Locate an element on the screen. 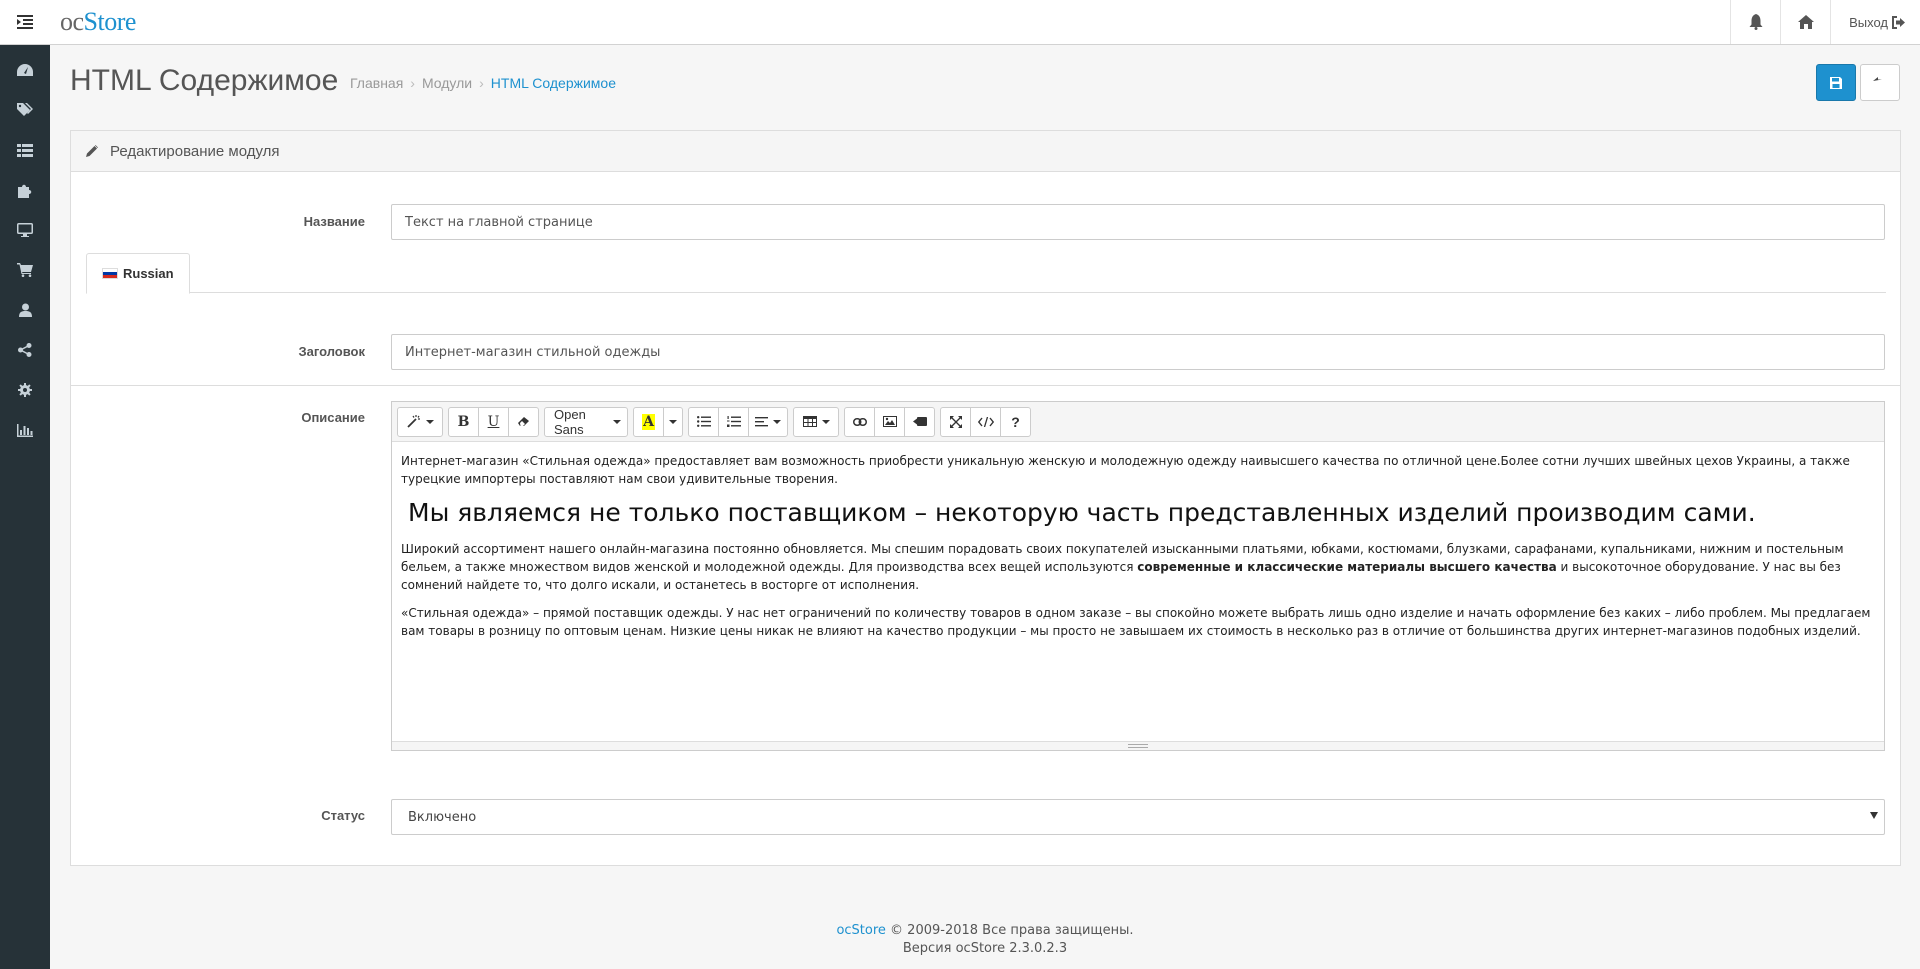 This screenshot has height=969, width=1920. sidebar-item-system is located at coordinates (25, 390).